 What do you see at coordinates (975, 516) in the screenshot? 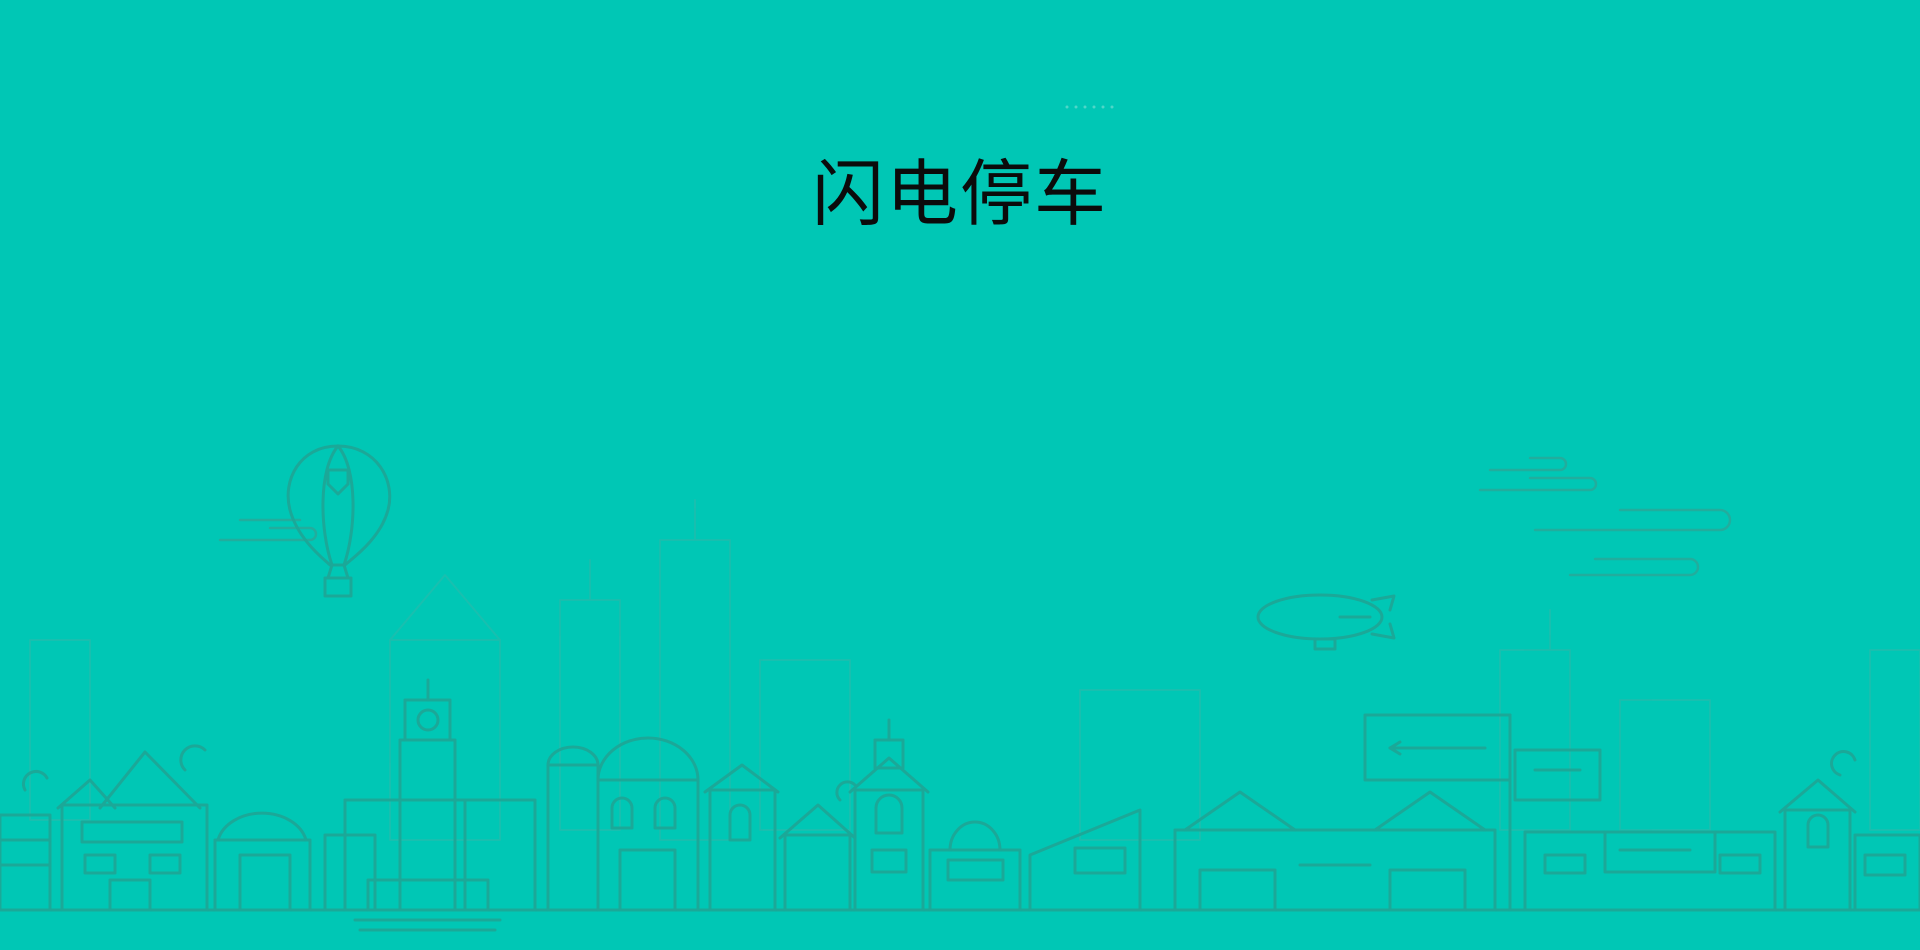
I see `cloud-icon` at bounding box center [975, 516].